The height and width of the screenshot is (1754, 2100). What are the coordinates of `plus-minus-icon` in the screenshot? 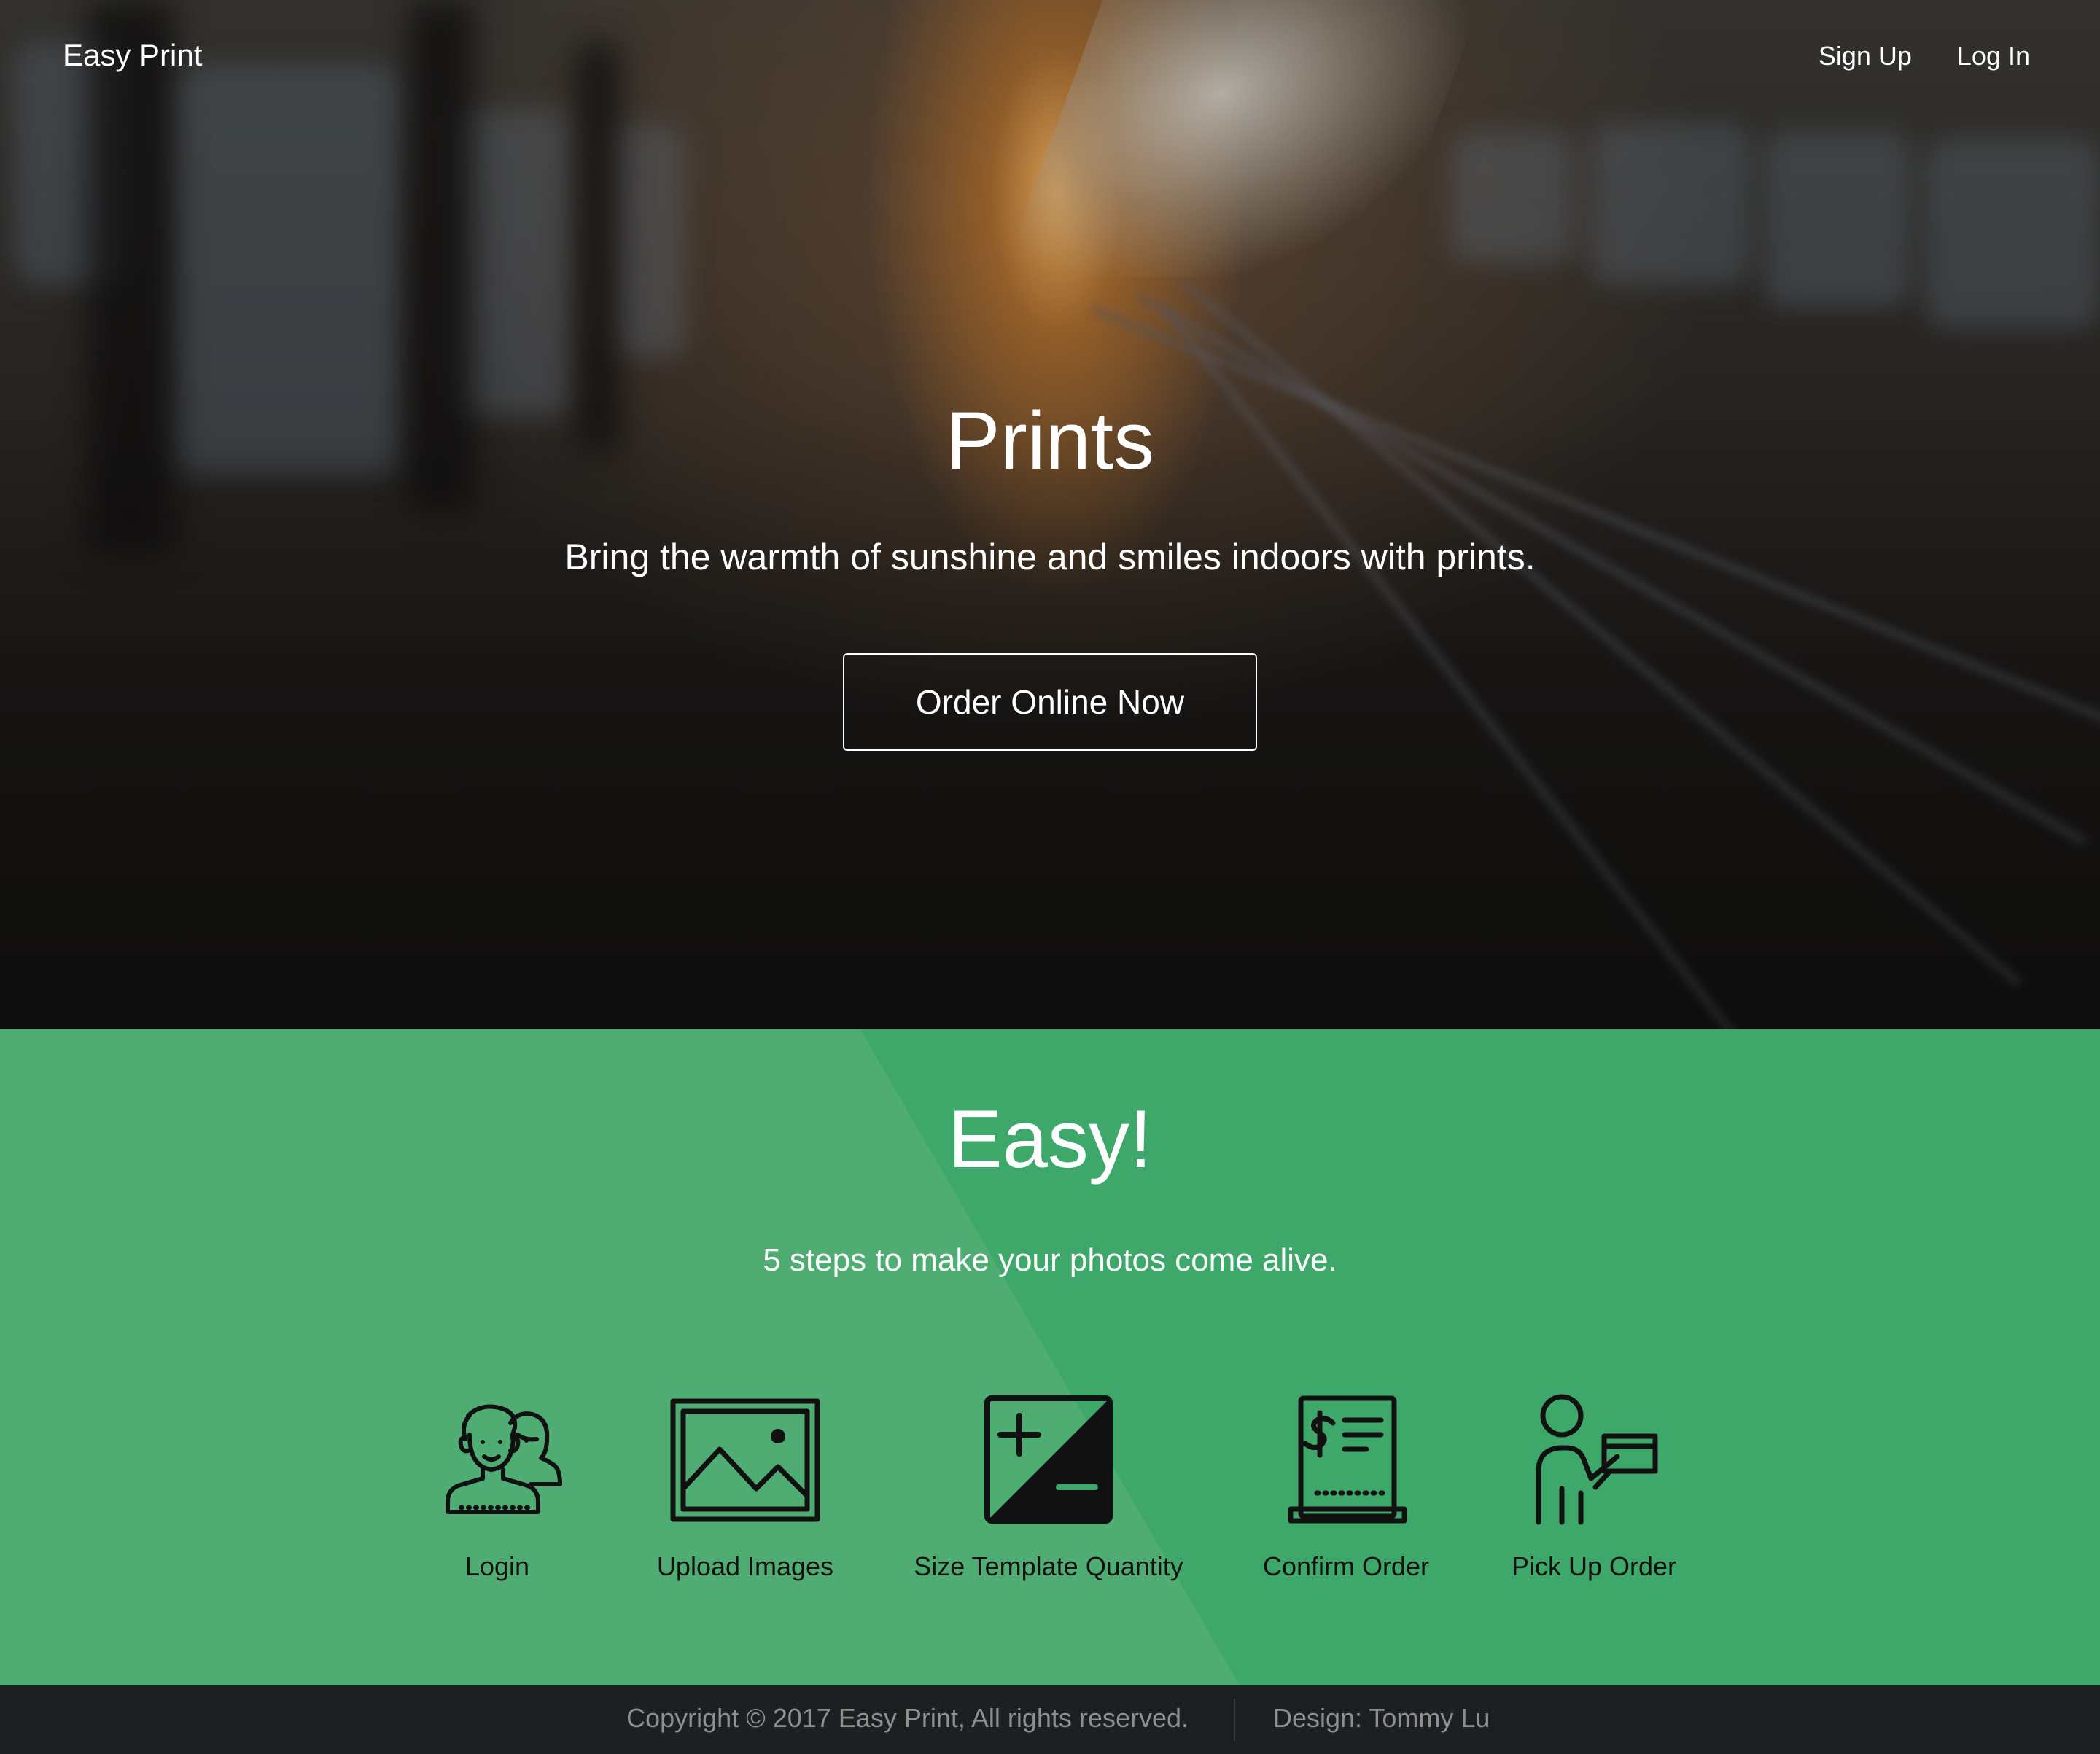 It's located at (1048, 1459).